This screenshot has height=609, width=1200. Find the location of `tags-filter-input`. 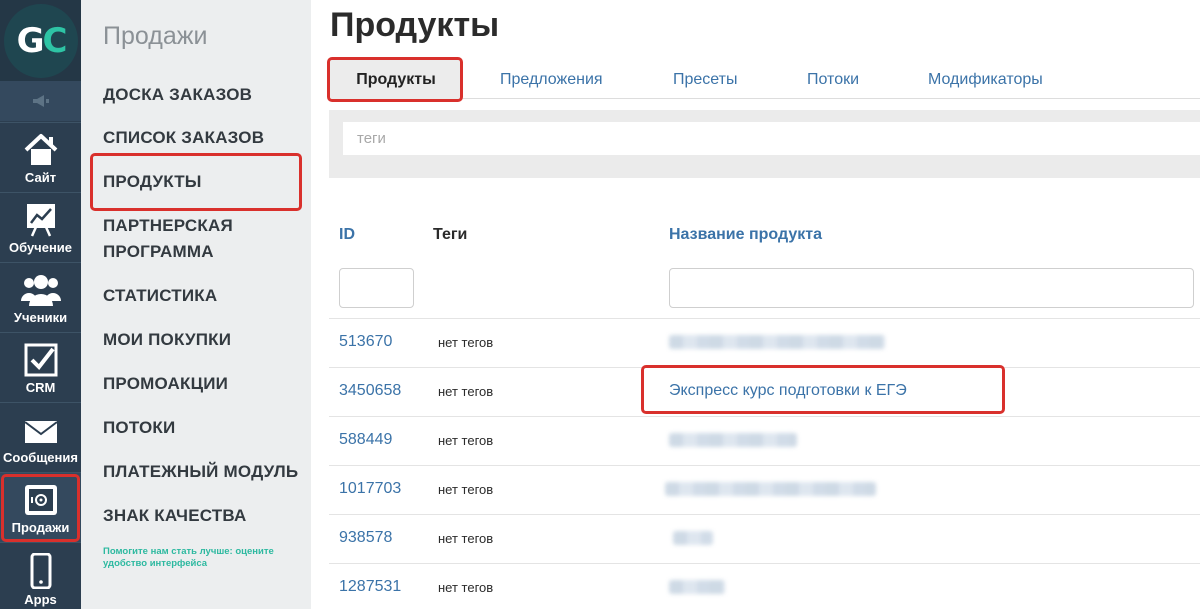

tags-filter-input is located at coordinates (771, 138).